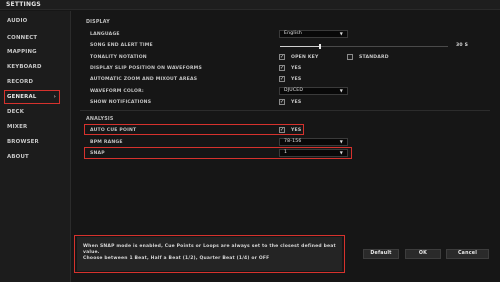 The width and height of the screenshot is (500, 282). Describe the element at coordinates (35, 157) in the screenshot. I see `sidebar-item-about: ABOUT` at that location.